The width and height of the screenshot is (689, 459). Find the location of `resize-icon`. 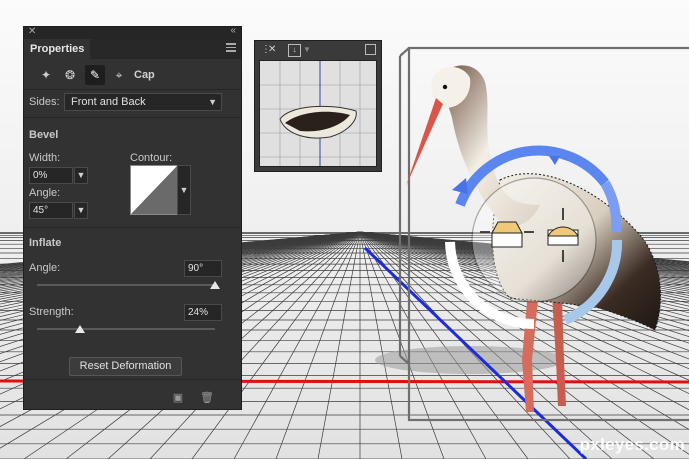

resize-icon is located at coordinates (370, 49).